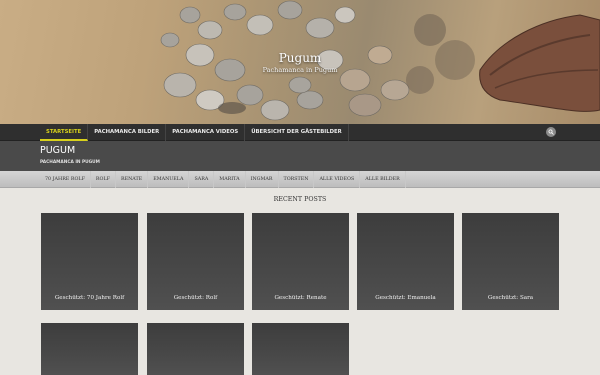  Describe the element at coordinates (300, 156) in the screenshot. I see `site-header: PUGUM PACHAMANCA IN PUGUM` at that location.